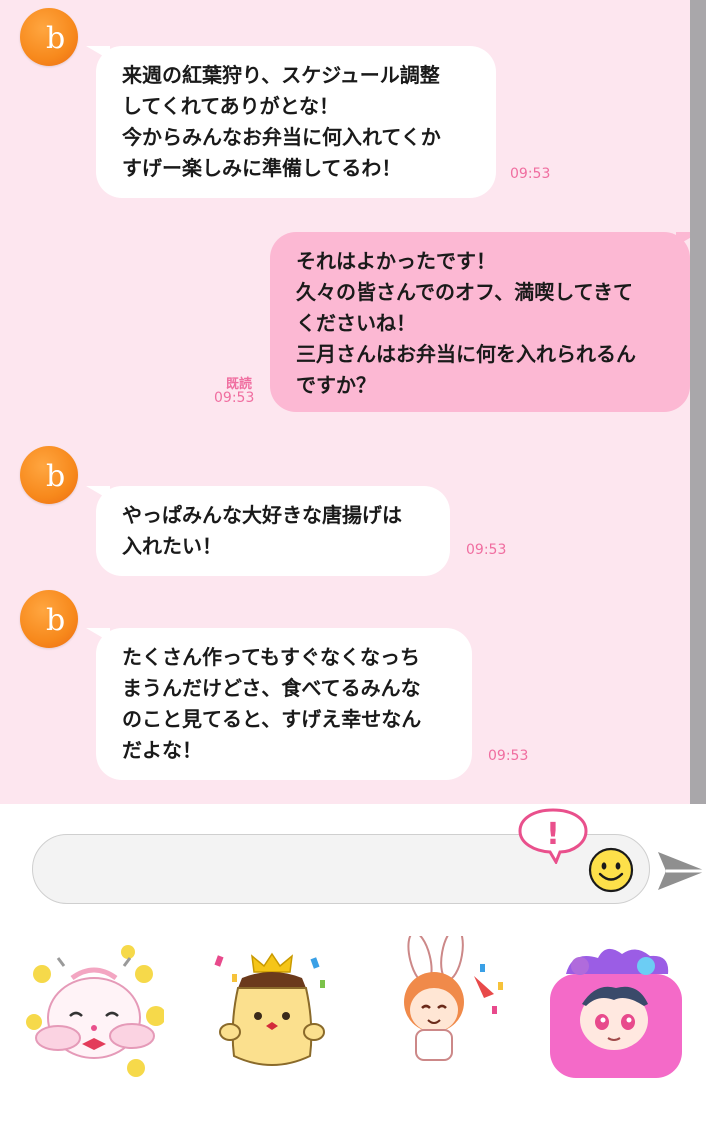  I want to click on pudding-king-sticker, so click(272, 1014).